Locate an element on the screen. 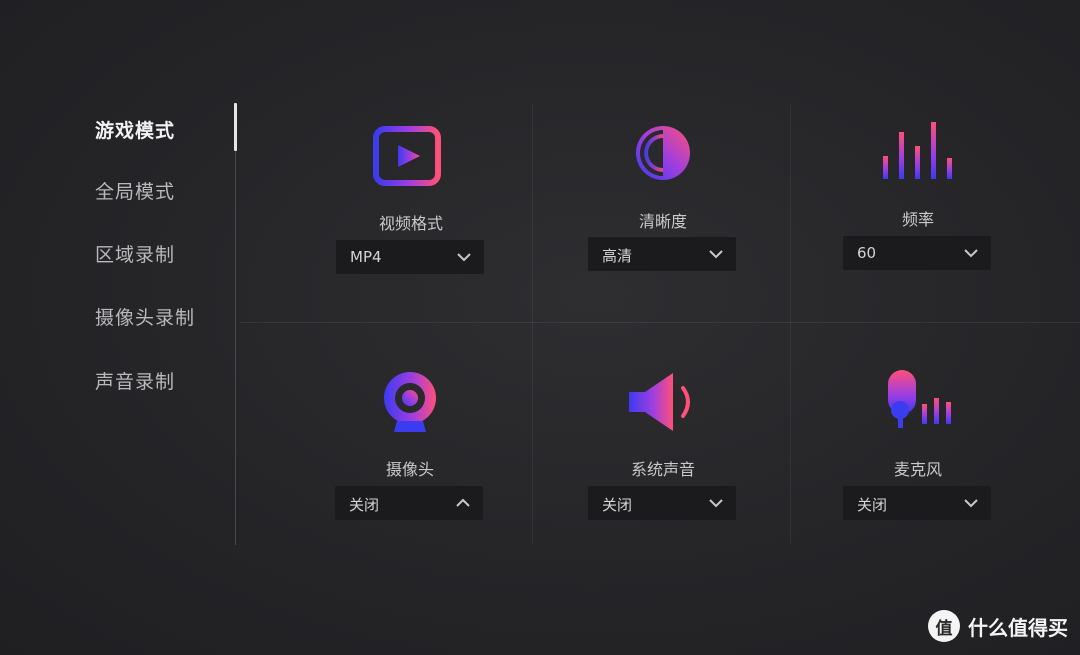 This screenshot has width=1080, height=655. sidebar-divider is located at coordinates (235, 325).